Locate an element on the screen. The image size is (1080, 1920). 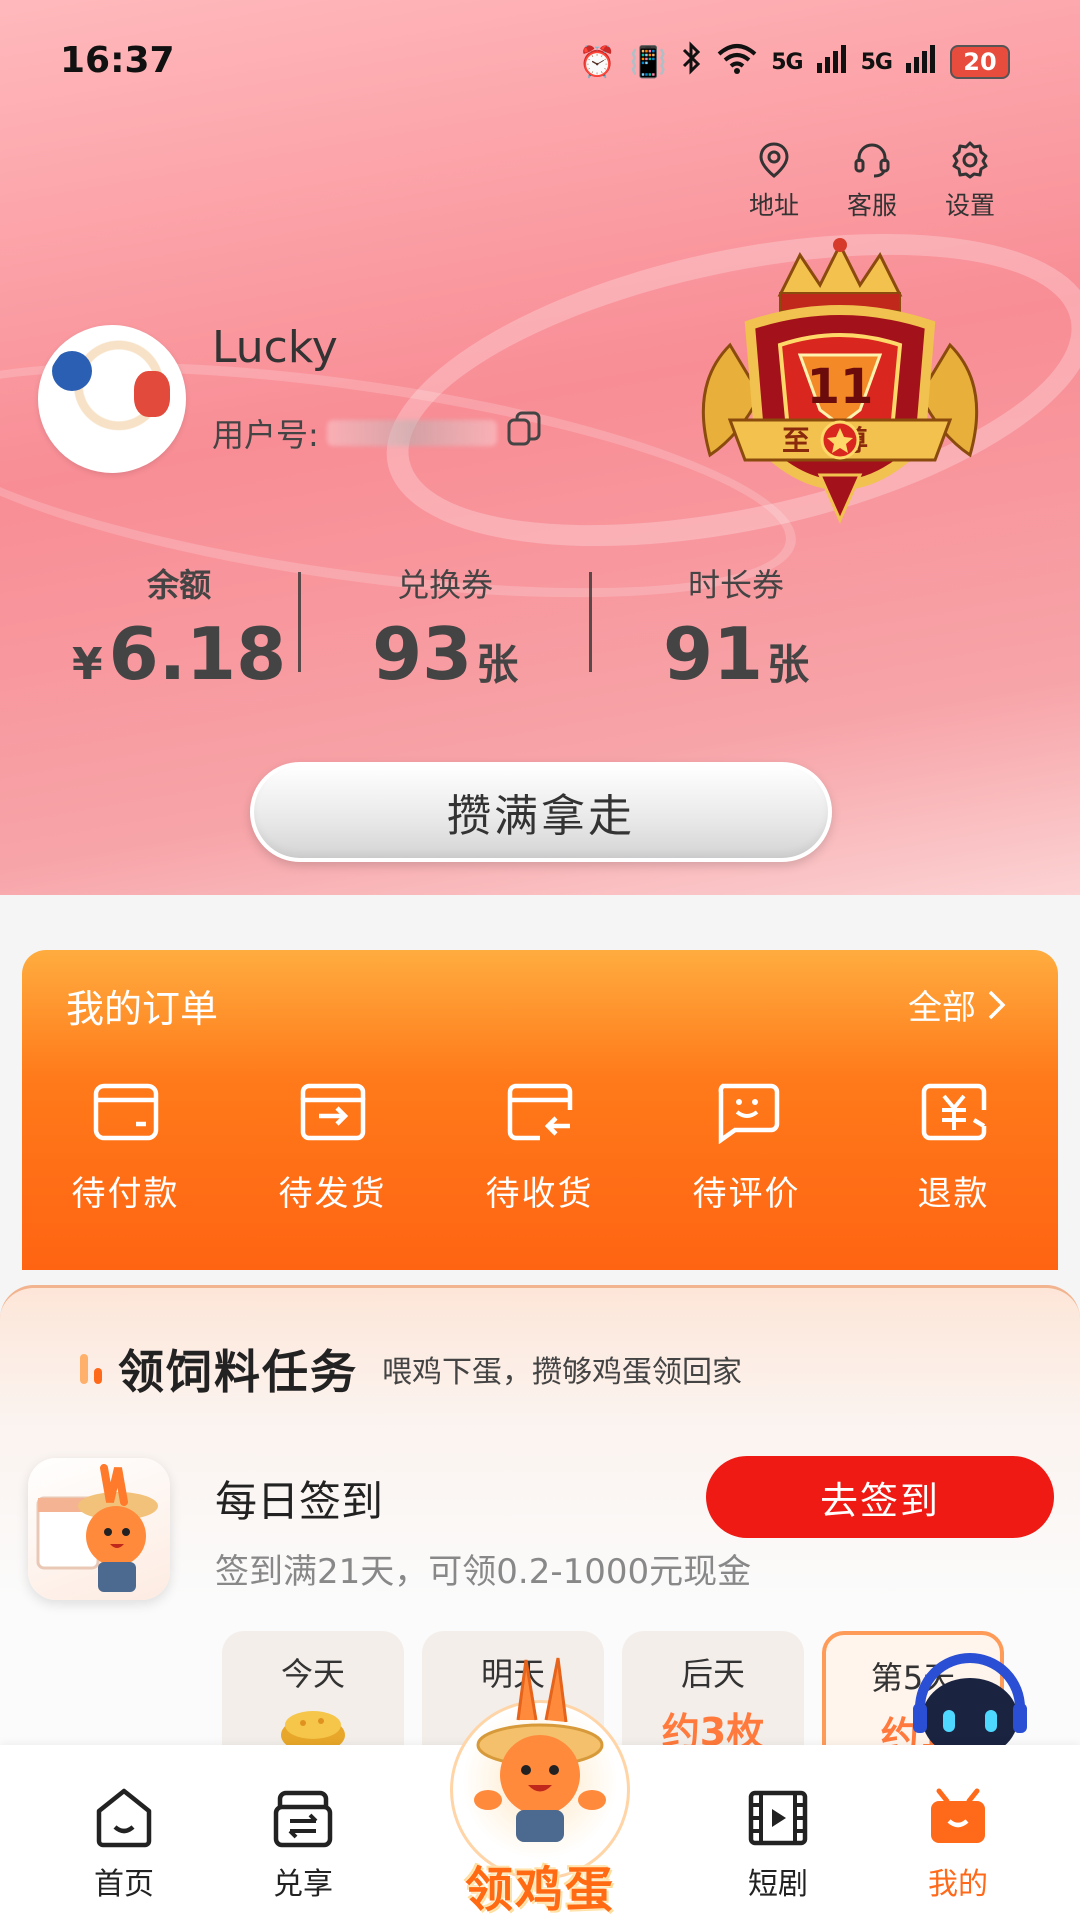
gear-icon is located at coordinates (970, 160).